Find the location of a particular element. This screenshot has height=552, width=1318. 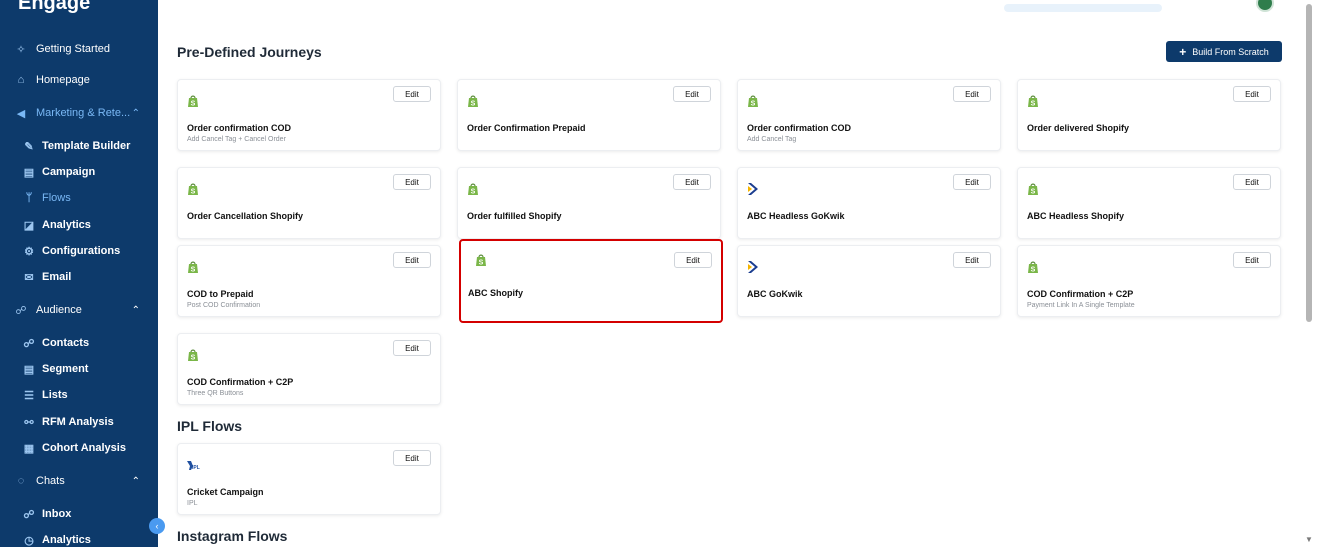

journey-card: S Edit ABC Headless Shopify is located at coordinates (1149, 203).